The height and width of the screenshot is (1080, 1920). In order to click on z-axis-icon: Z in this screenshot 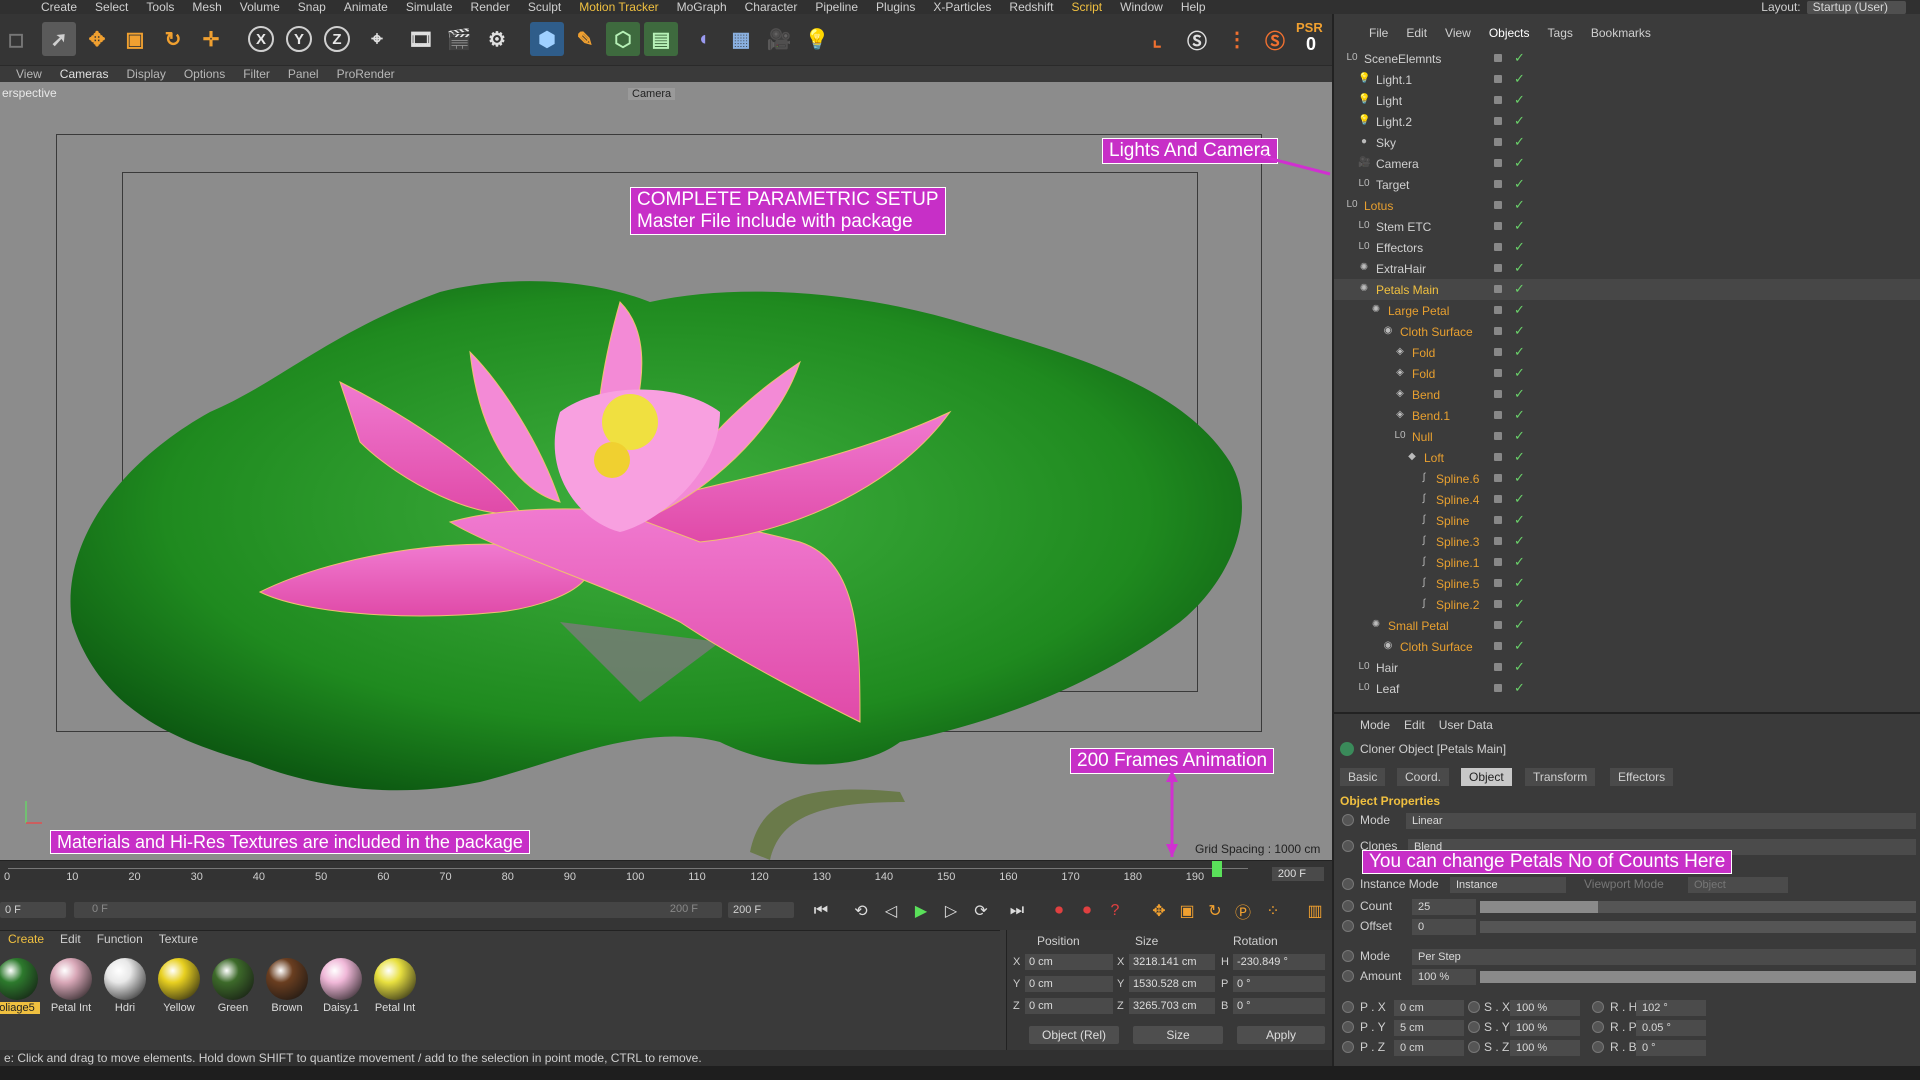, I will do `click(337, 39)`.